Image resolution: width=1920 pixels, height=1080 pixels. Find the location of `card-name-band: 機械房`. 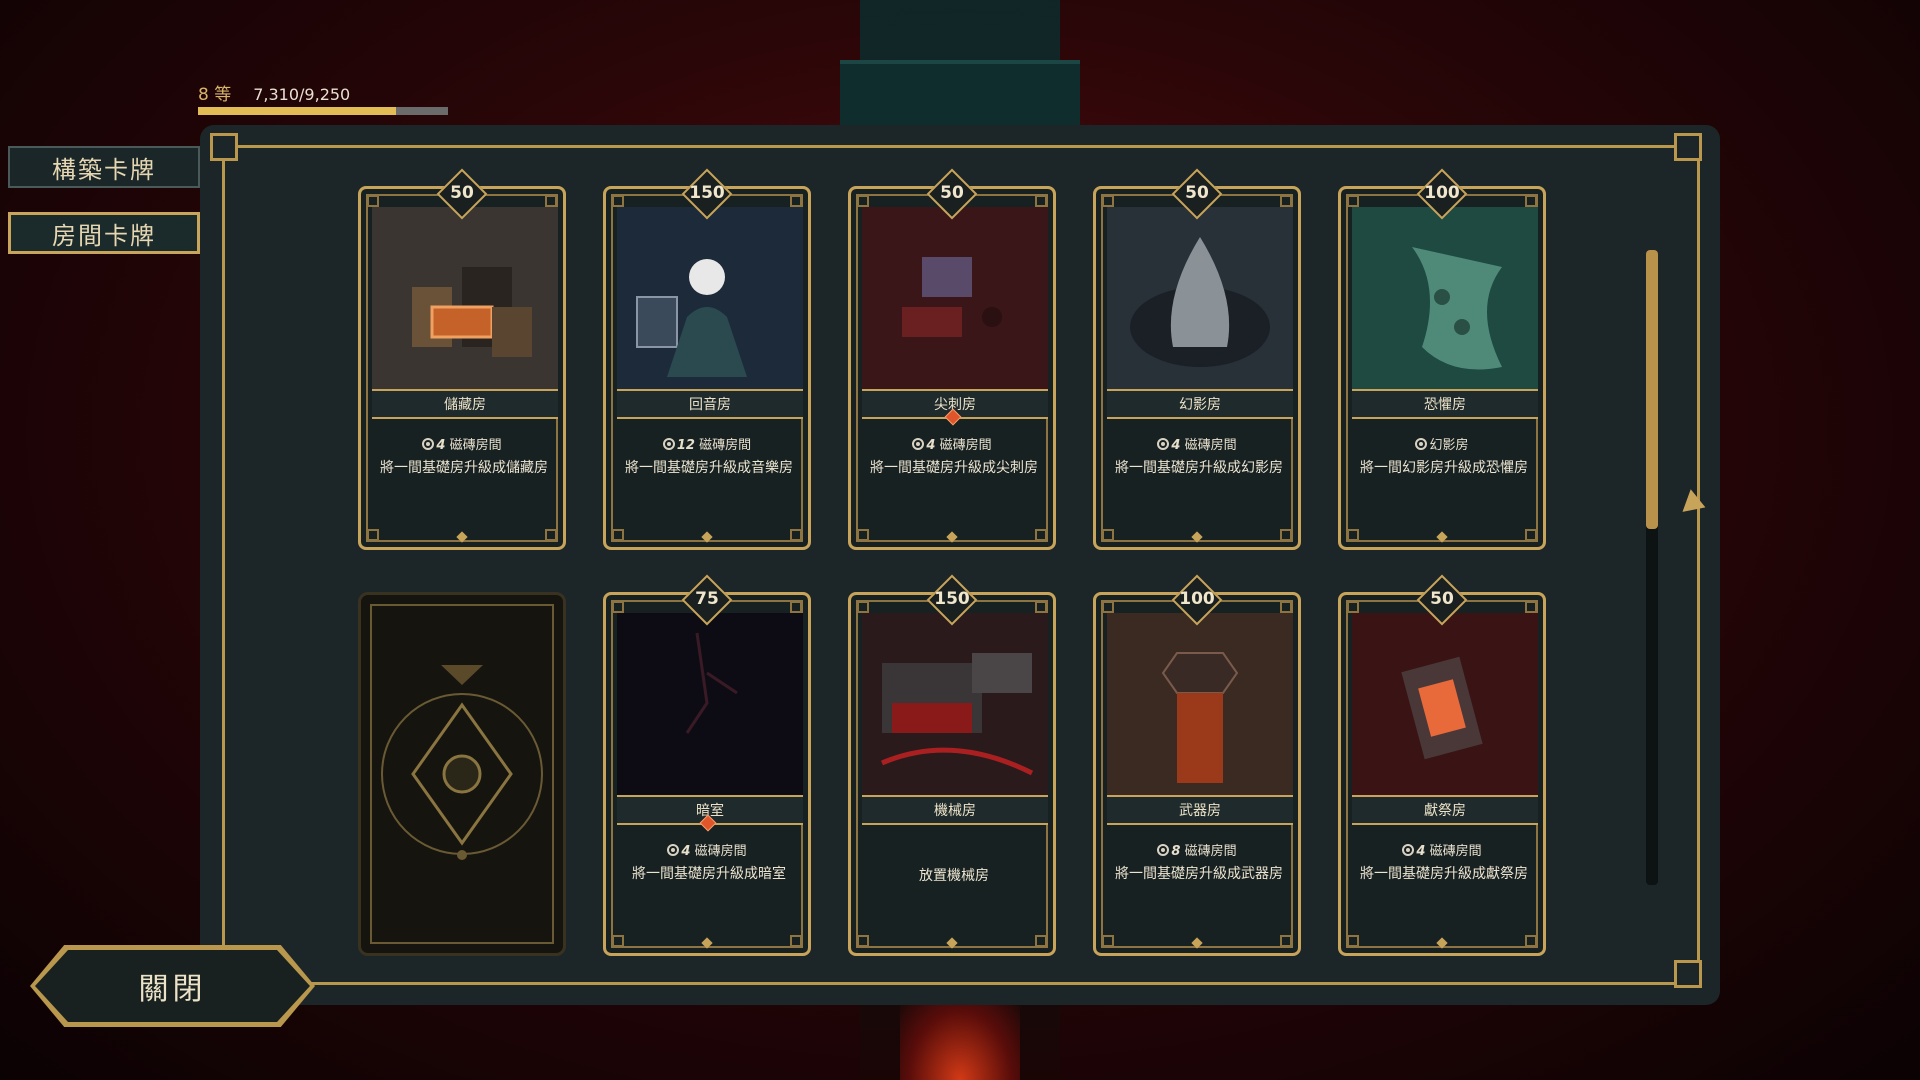

card-name-band: 機械房 is located at coordinates (955, 810).